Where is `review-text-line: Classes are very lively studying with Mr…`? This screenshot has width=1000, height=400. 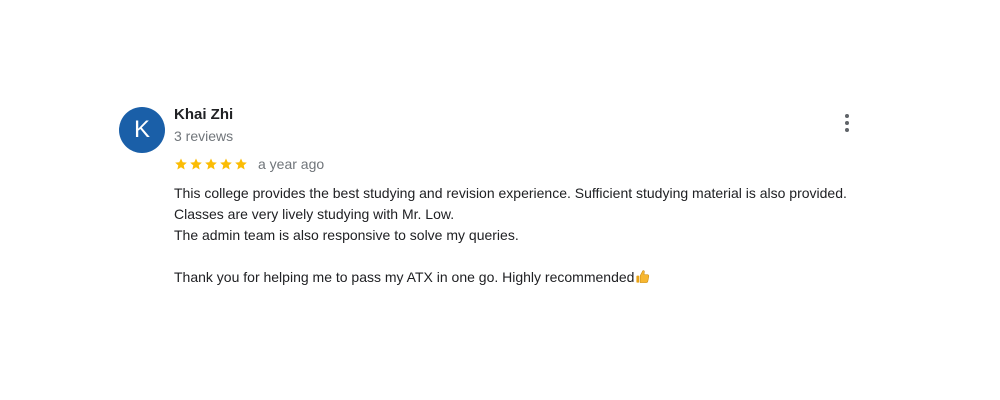 review-text-line: Classes are very lively studying with Mr… is located at coordinates (314, 214).